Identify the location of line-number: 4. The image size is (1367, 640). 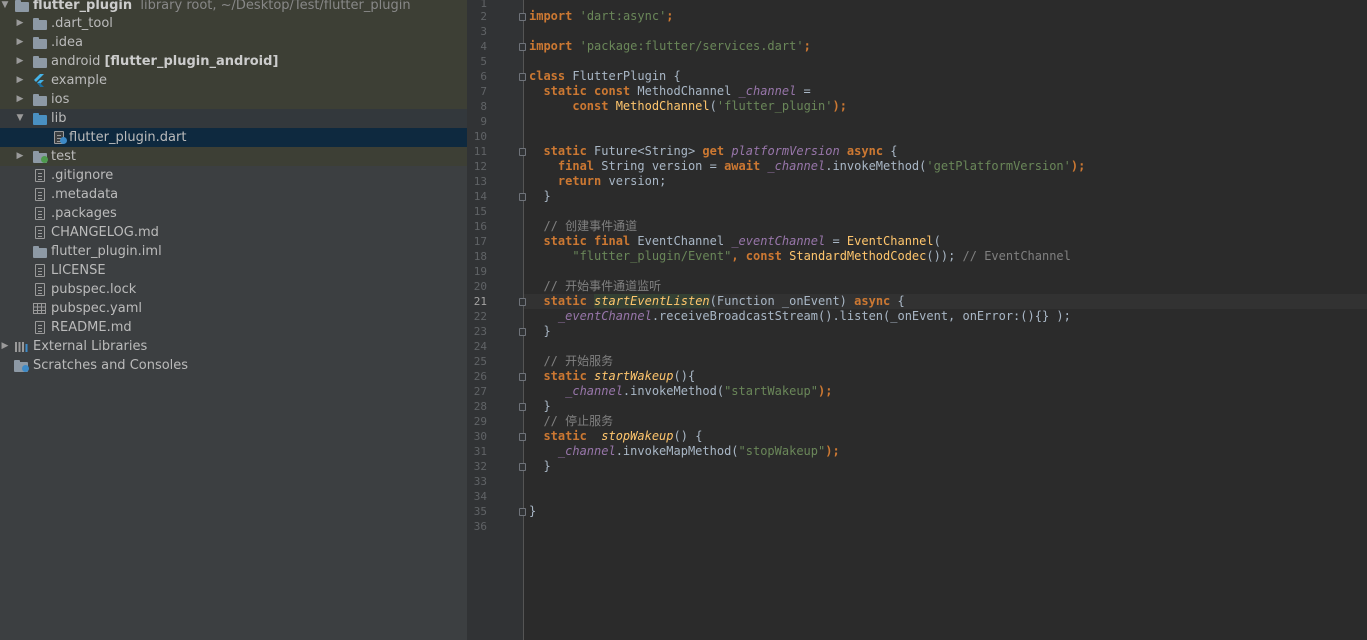
(483, 46).